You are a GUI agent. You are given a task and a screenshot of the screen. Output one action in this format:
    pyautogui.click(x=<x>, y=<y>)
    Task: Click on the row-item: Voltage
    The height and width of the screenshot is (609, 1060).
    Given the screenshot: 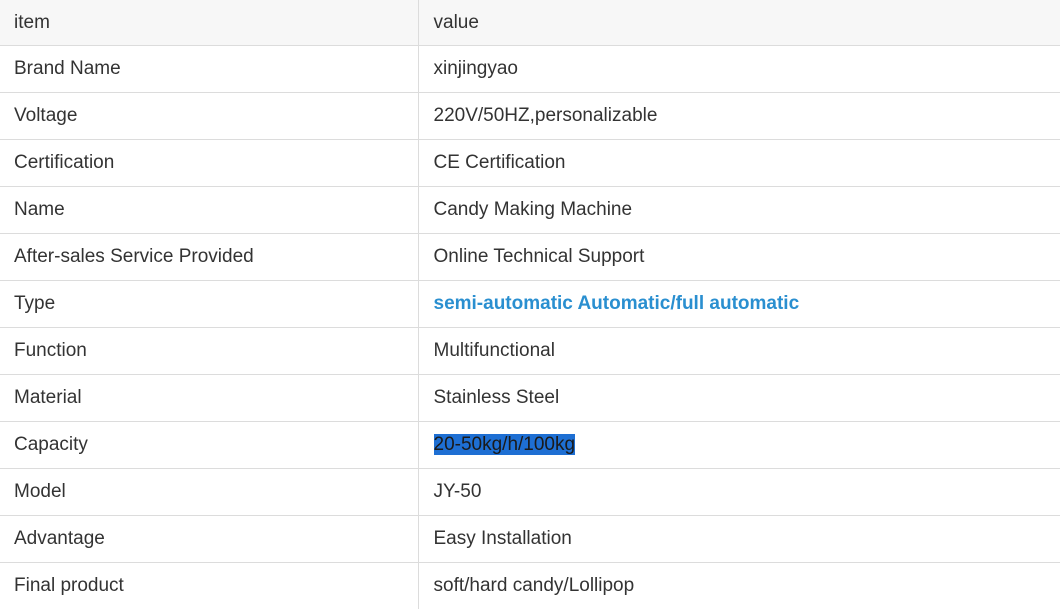 What is the action you would take?
    pyautogui.click(x=209, y=116)
    